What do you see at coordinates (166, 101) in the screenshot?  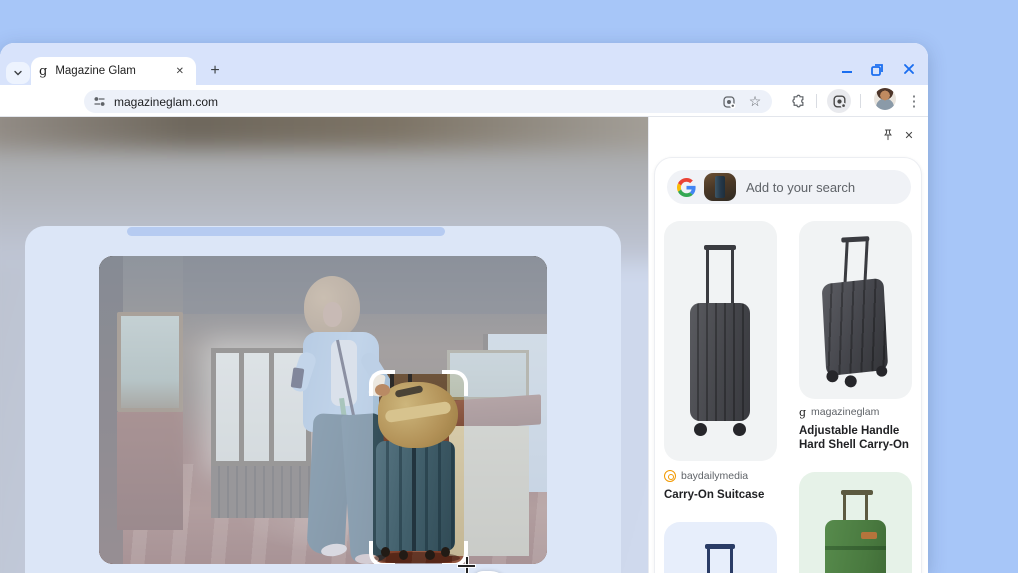 I see `url-text: magazineglam.com` at bounding box center [166, 101].